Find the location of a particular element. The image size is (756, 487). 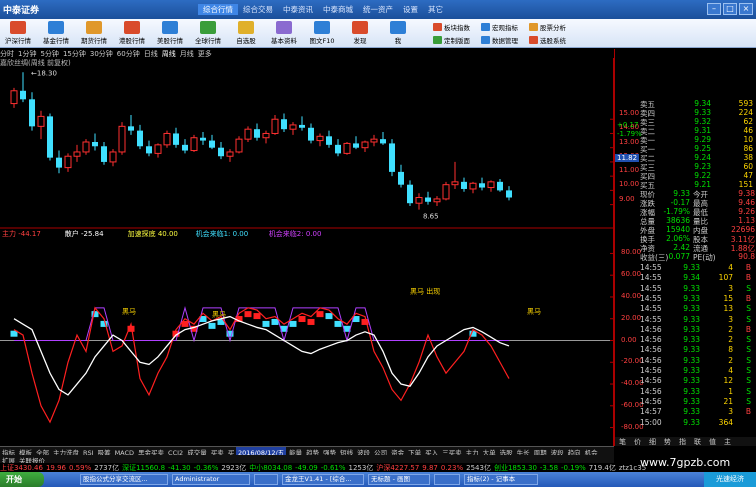

taskbar-item: 无标题 - 画图 is located at coordinates (399, 479).